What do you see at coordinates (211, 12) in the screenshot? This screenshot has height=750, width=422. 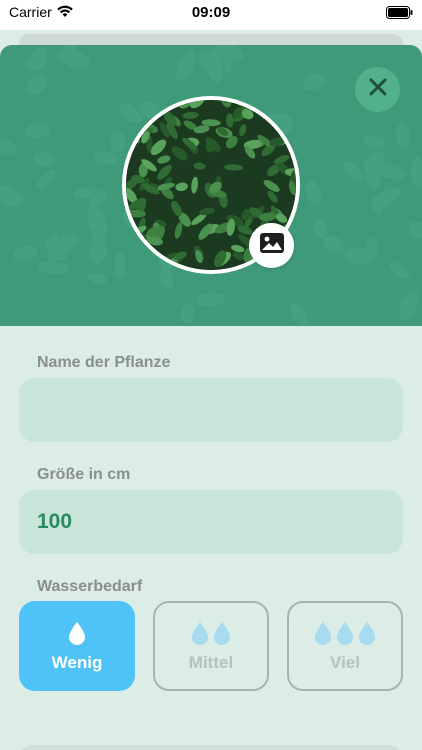 I see `status-time: 09:09` at bounding box center [211, 12].